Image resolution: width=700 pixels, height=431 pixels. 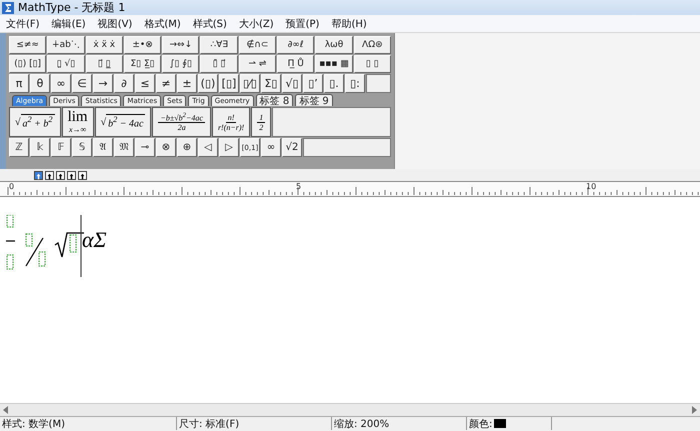 I want to click on palette-button: Σ▯ Σ̲▯, so click(x=143, y=64).